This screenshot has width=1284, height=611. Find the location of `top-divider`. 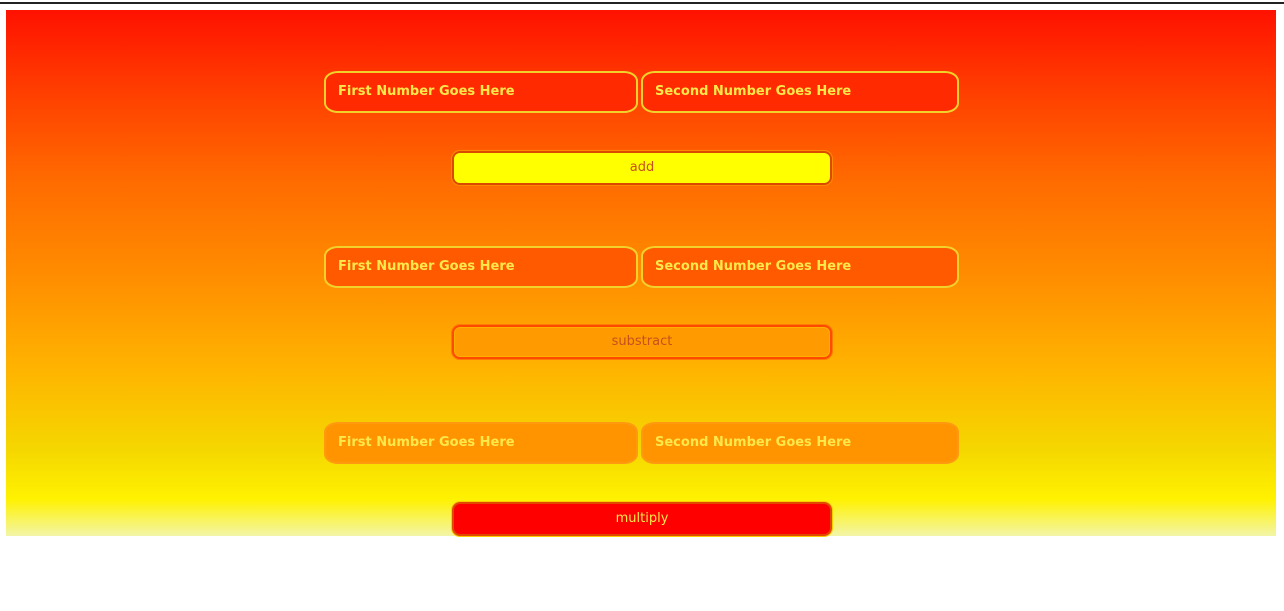

top-divider is located at coordinates (642, 3).